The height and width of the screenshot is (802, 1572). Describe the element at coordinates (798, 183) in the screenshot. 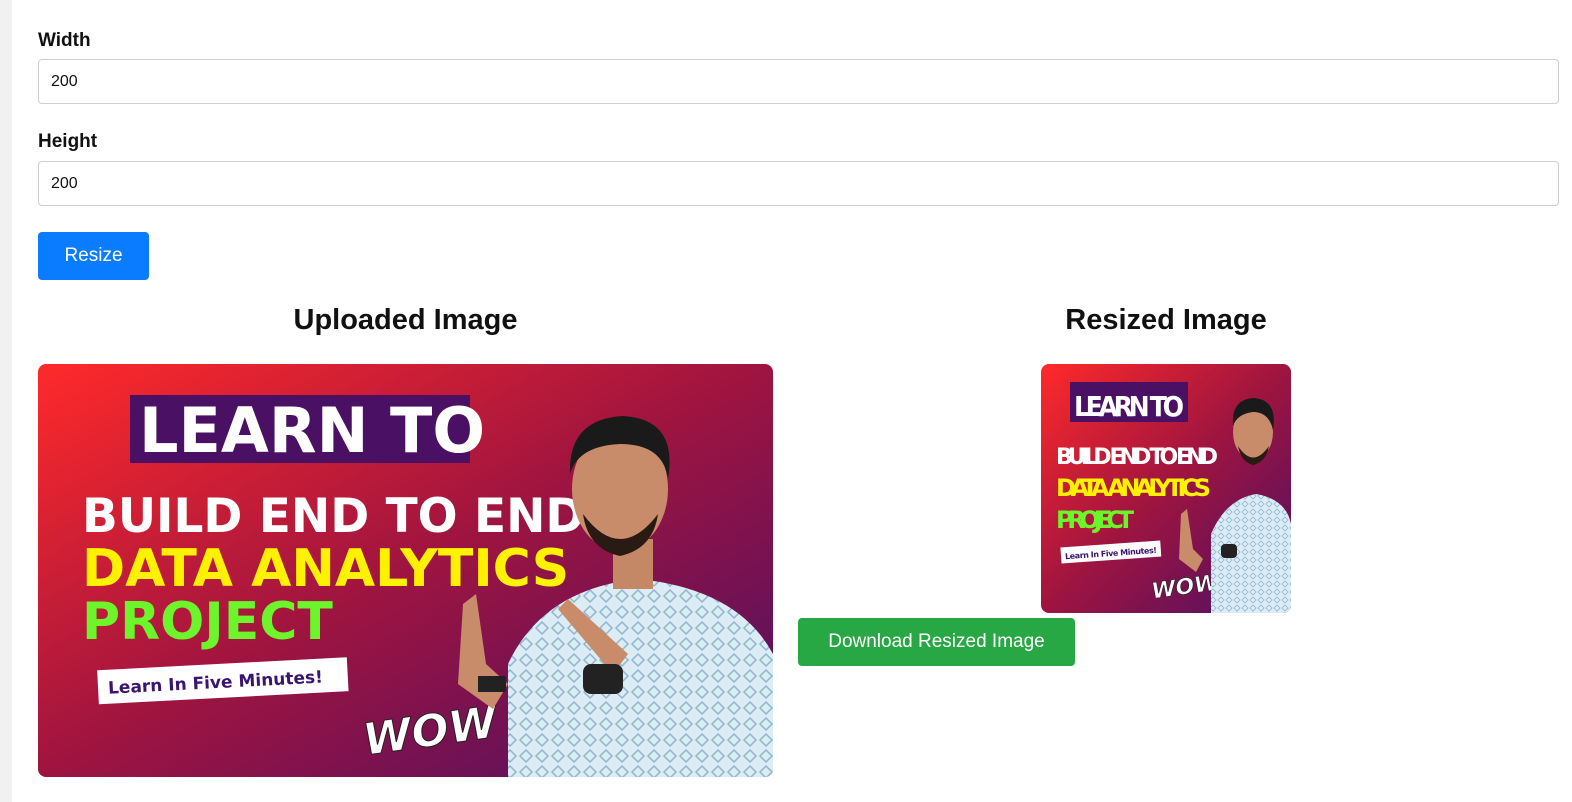

I see `height-input: 200` at that location.